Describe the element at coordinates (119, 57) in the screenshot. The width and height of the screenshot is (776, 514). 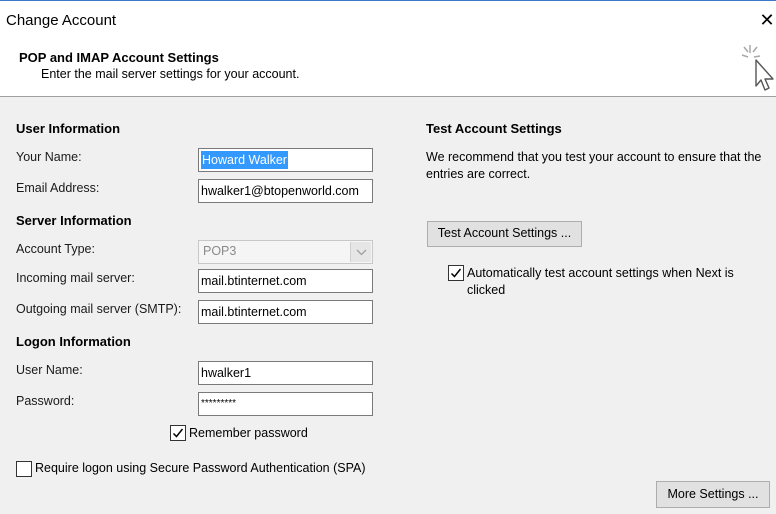
I see `header-title: POP and IMAP Account Settings` at that location.